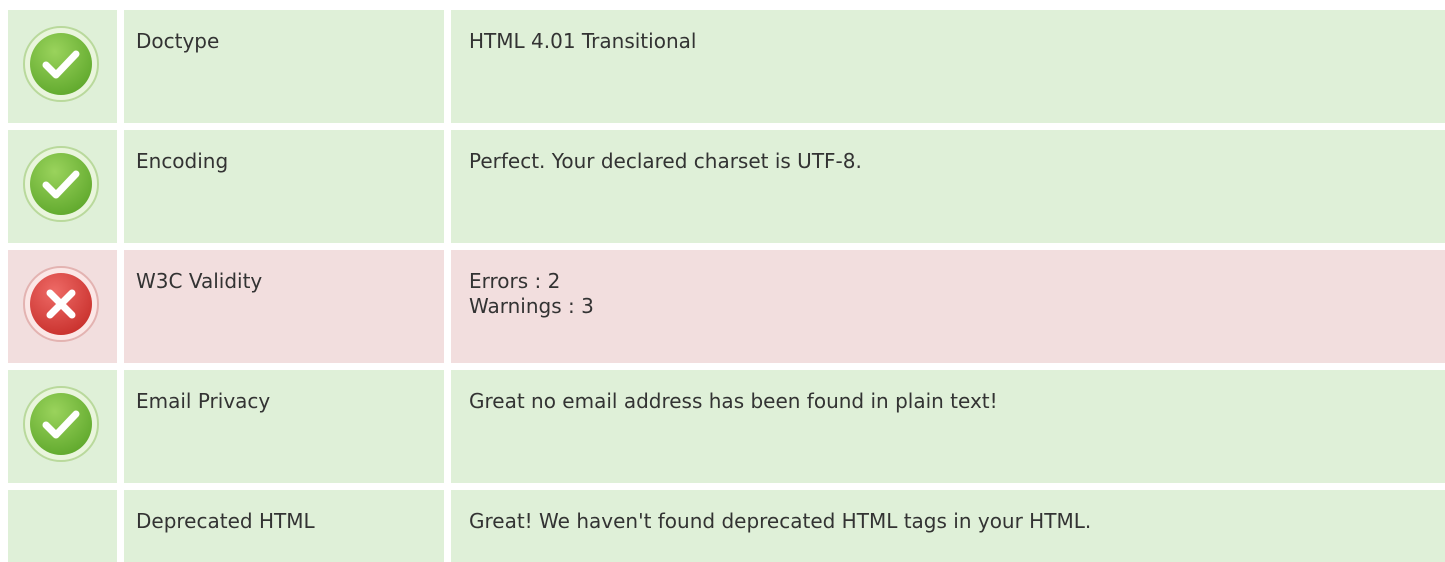 The height and width of the screenshot is (562, 1445). I want to click on check-name-cell: Email Privacy, so click(284, 426).